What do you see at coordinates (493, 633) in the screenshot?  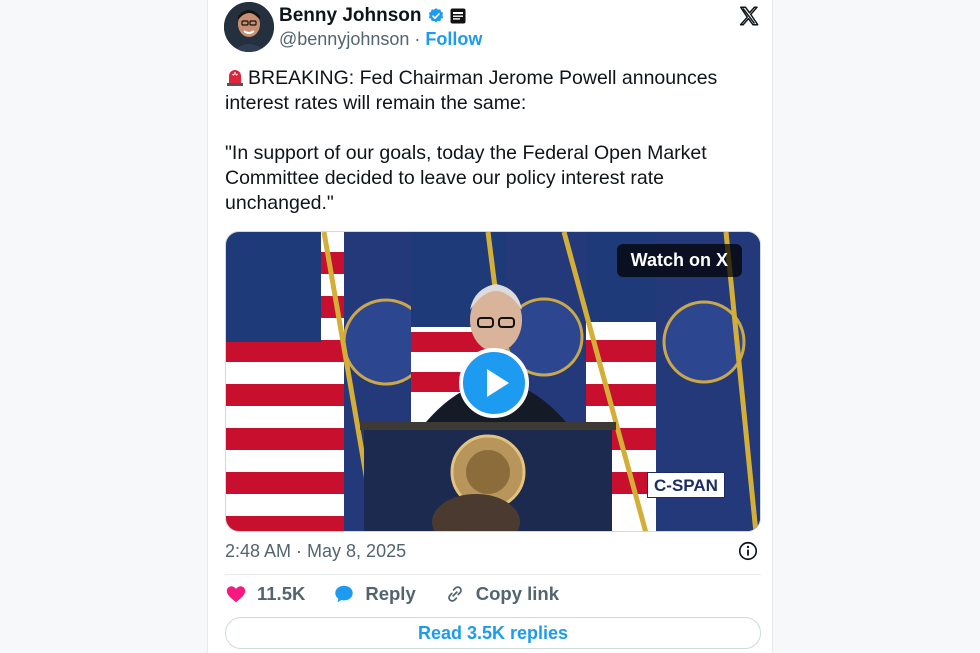 I see `read-replies-button: Read 3.5K replies` at bounding box center [493, 633].